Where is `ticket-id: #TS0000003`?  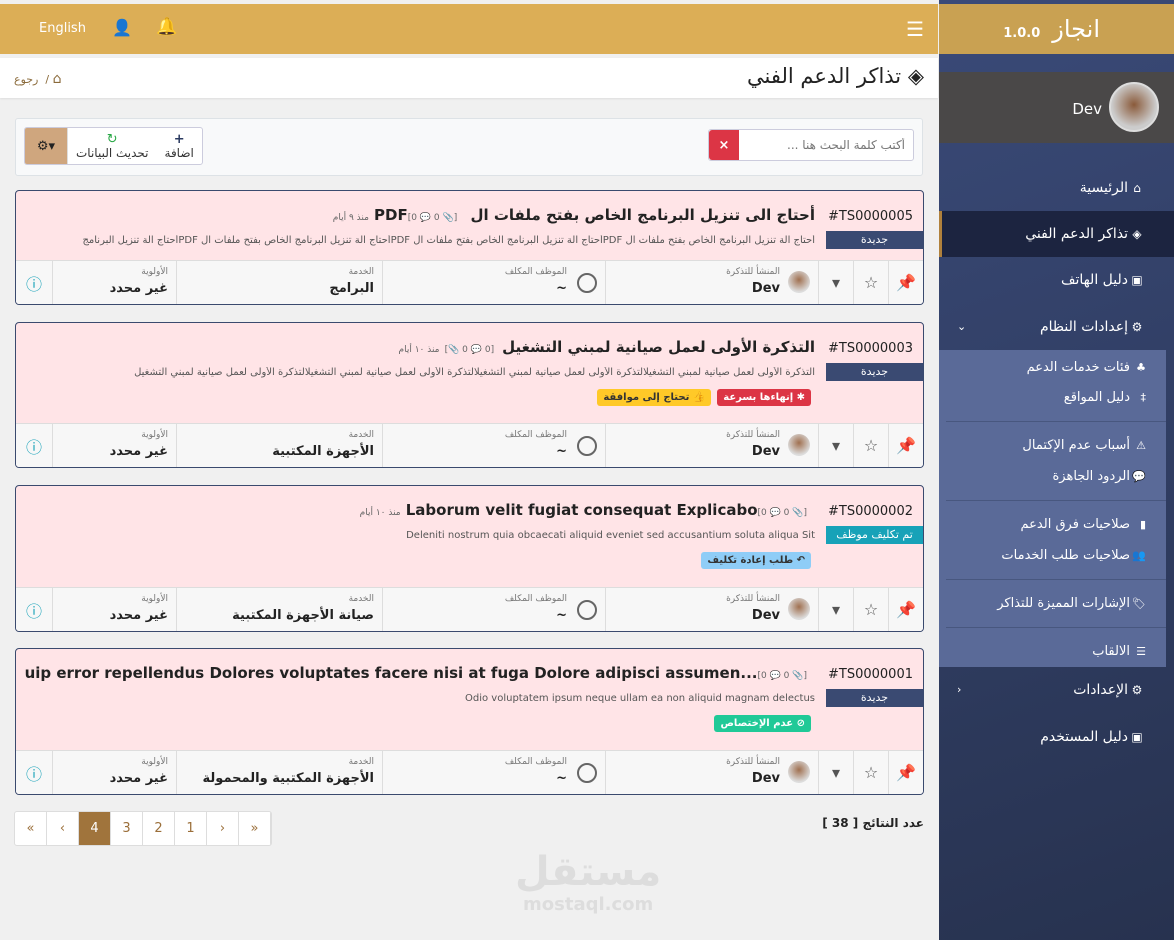
ticket-id: #TS0000003 is located at coordinates (870, 348).